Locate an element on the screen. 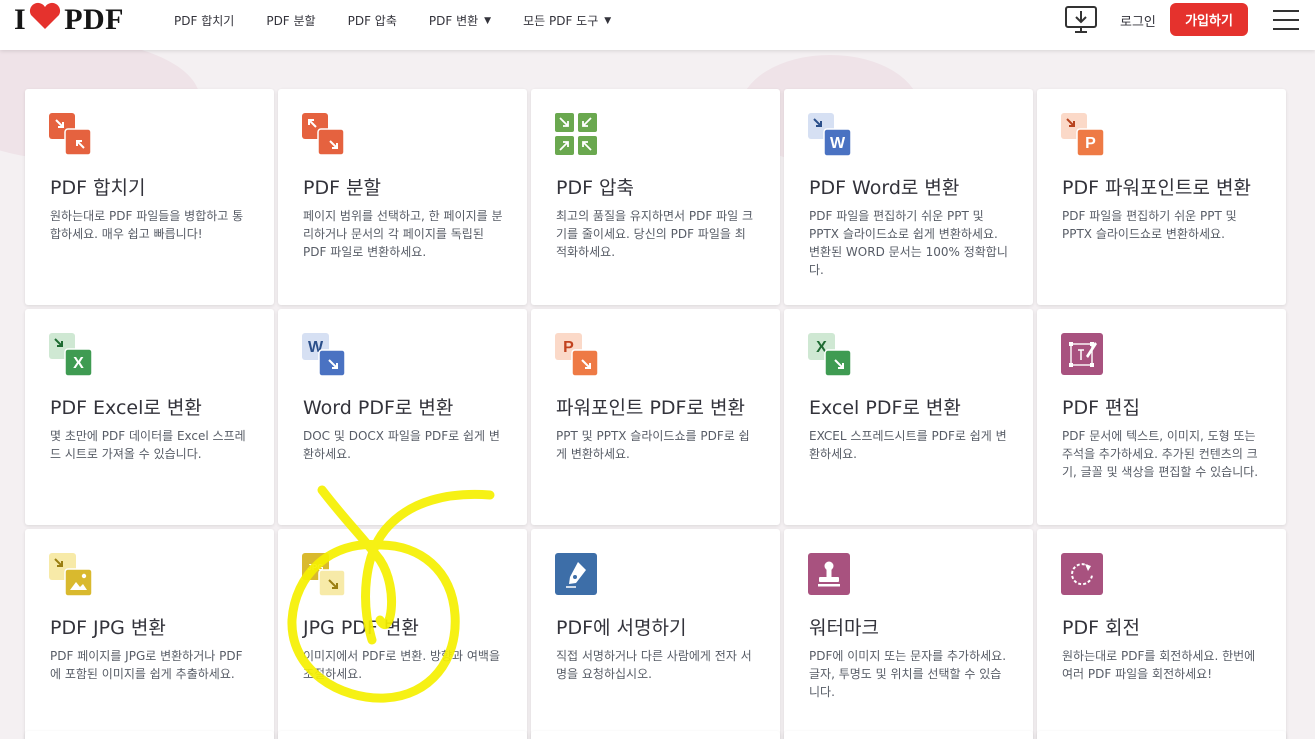  pdf-to-word-icon: W is located at coordinates (830, 135).